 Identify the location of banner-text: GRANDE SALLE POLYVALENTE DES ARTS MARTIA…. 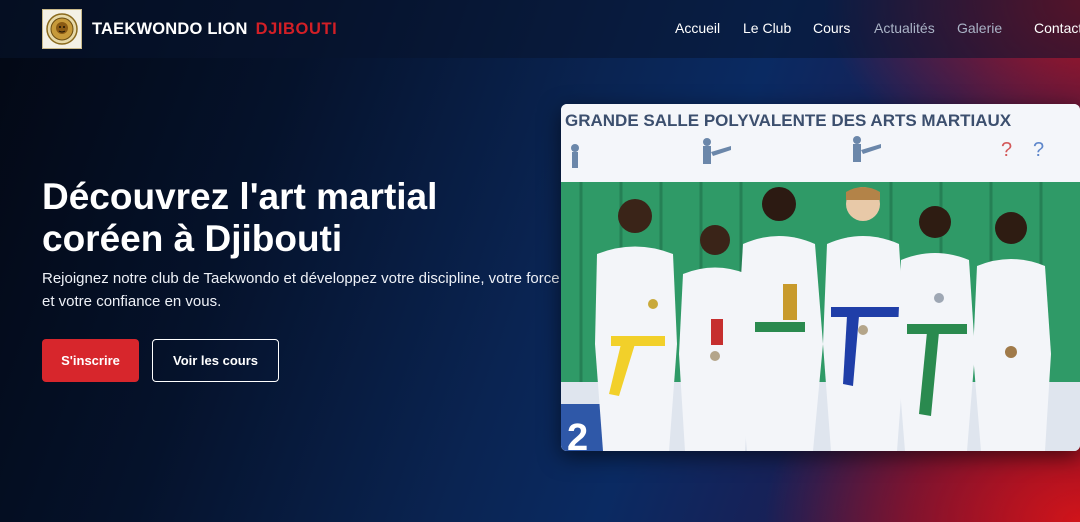
(788, 120).